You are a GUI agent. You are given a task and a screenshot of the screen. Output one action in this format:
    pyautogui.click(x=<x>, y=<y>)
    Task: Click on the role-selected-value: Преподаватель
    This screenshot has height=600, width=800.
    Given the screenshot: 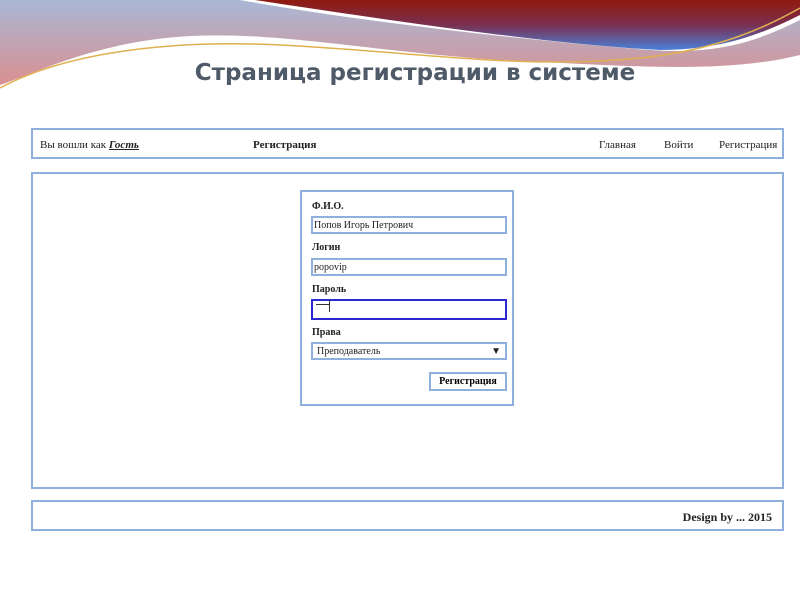 What is the action you would take?
    pyautogui.click(x=349, y=351)
    